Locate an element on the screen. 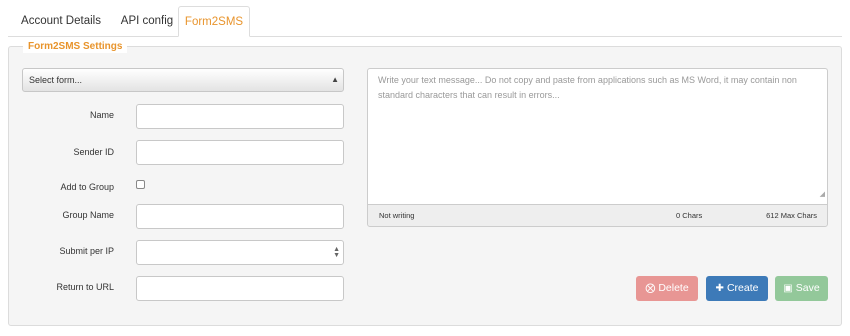 This screenshot has width=850, height=336. times-circle-icon: ⨂ is located at coordinates (650, 288).